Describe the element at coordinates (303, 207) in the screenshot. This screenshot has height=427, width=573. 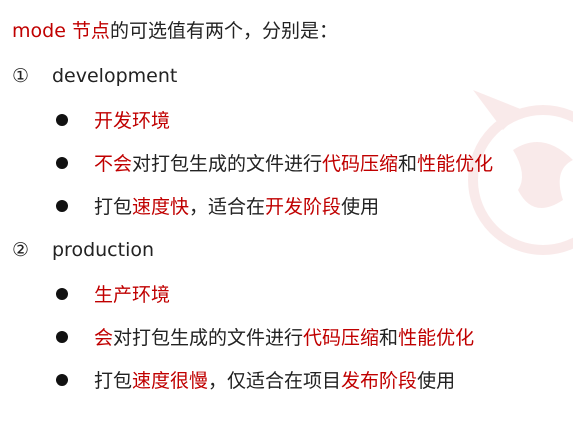
I see `list-item-text: 开发阶段` at that location.